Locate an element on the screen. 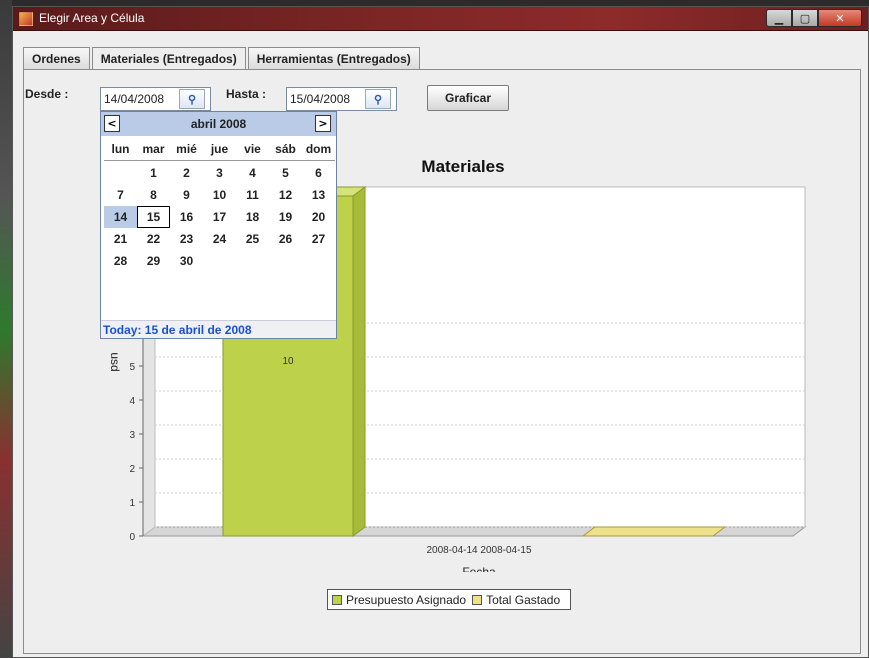  weekday-header: vie is located at coordinates (252, 149).